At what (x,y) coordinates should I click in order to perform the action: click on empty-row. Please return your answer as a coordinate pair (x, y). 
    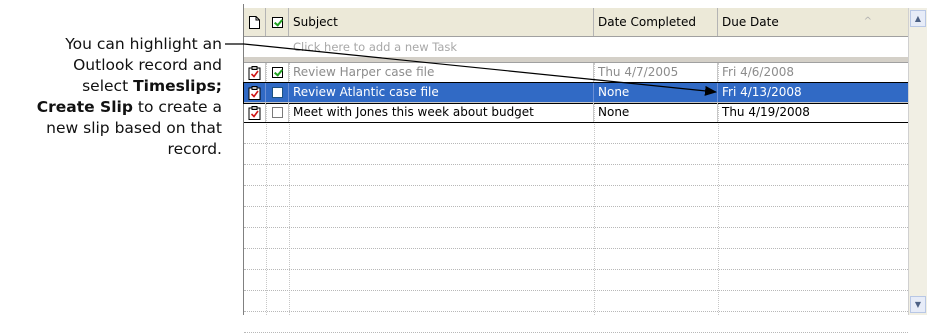
    Looking at the image, I should click on (576, 322).